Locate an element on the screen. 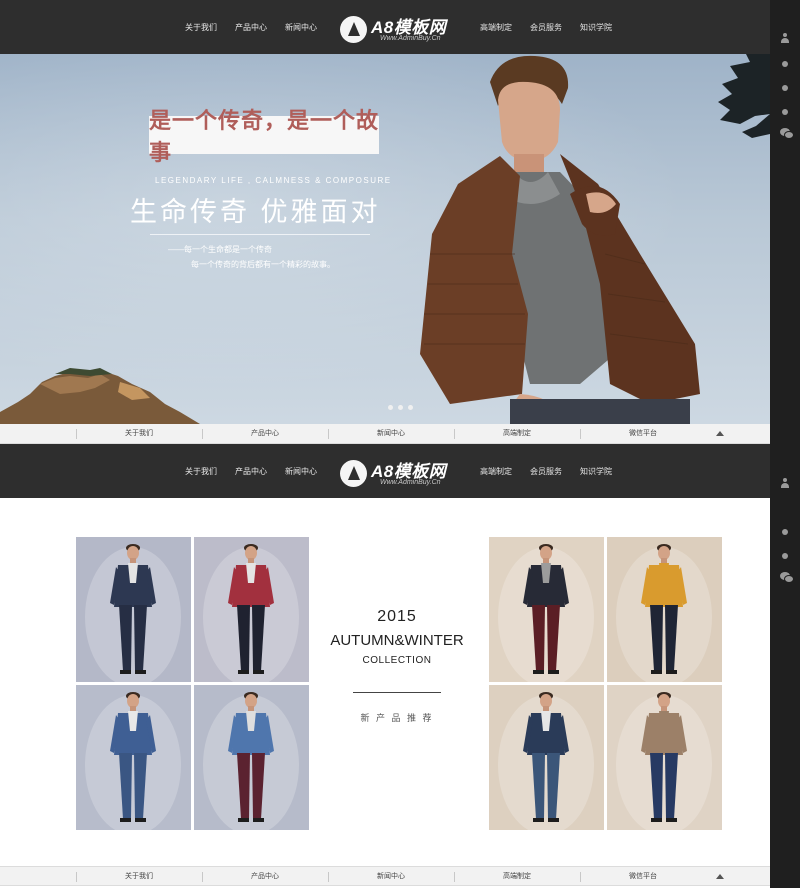 The image size is (800, 888). product-tile-check-shirt is located at coordinates (546, 757).